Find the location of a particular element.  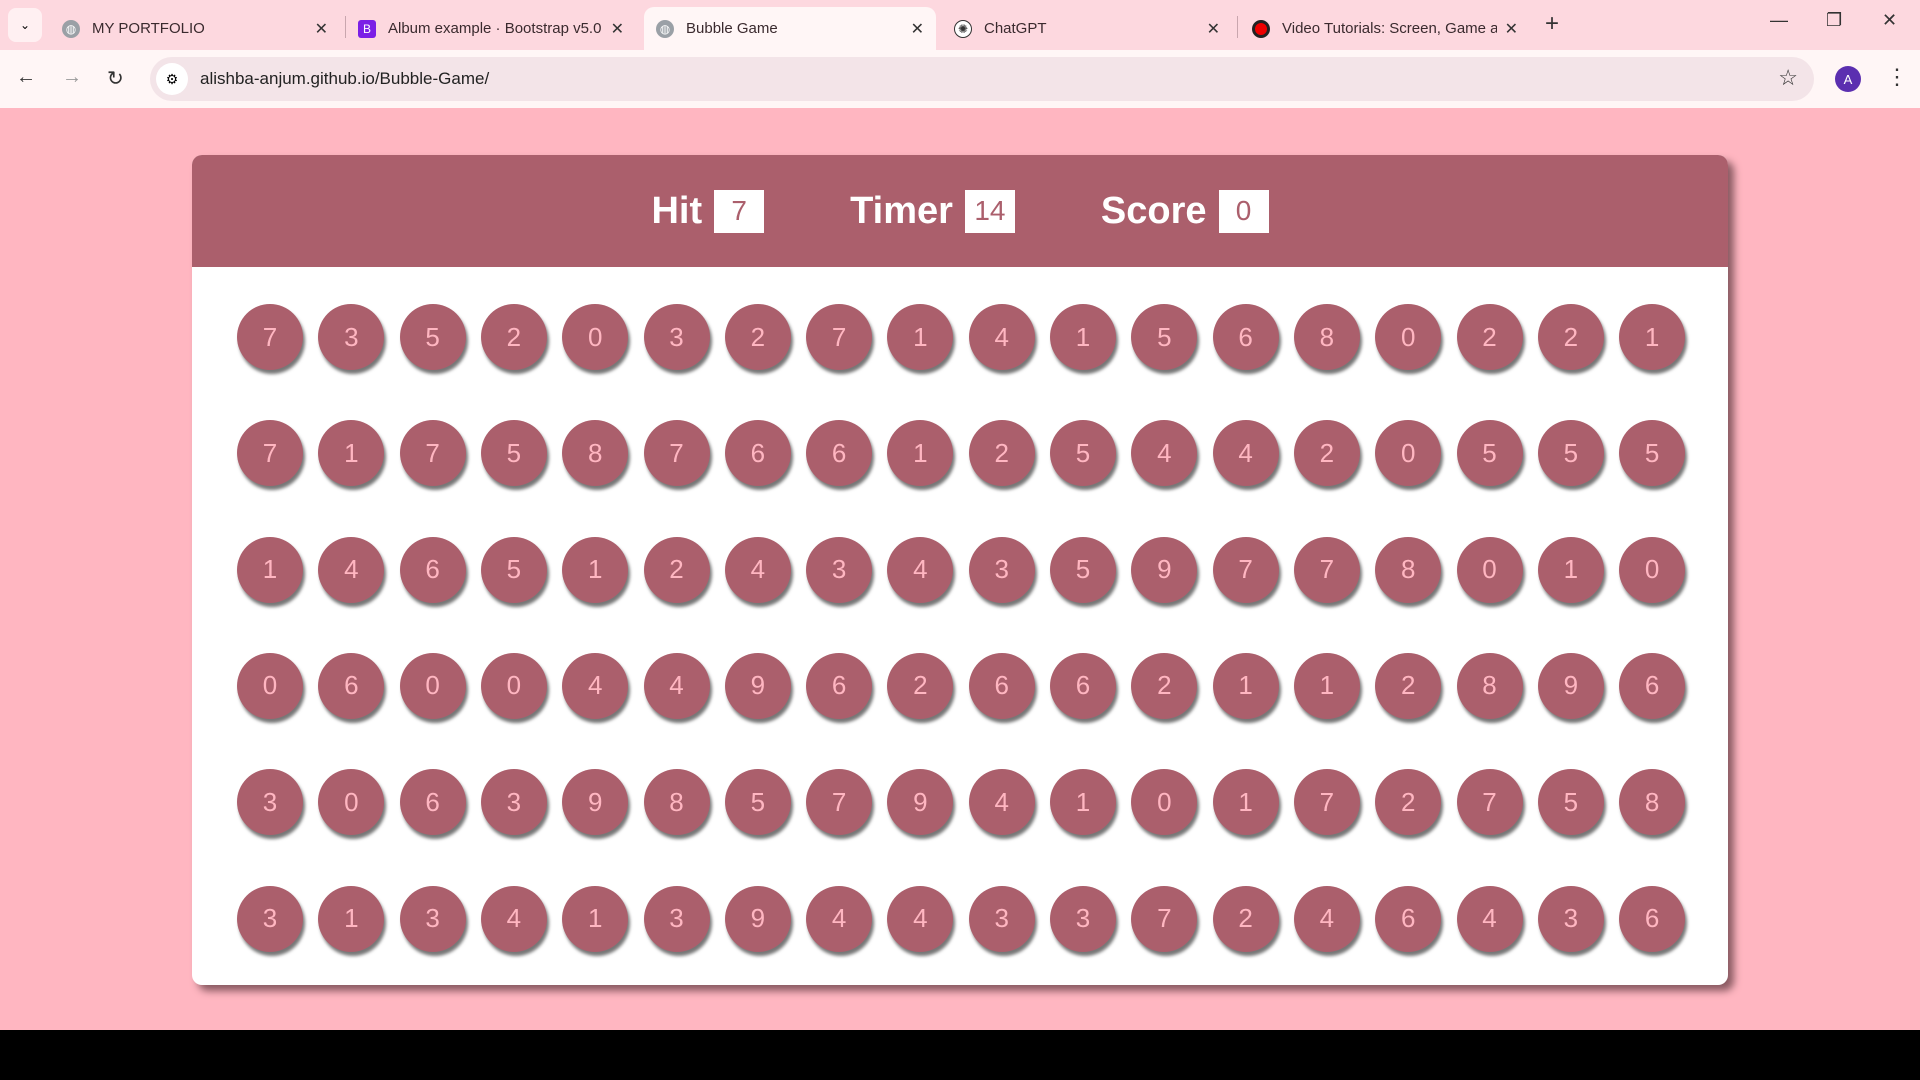

tab-album-example: B Album example · Bootstrap v5.0 ✕ is located at coordinates (491, 28).